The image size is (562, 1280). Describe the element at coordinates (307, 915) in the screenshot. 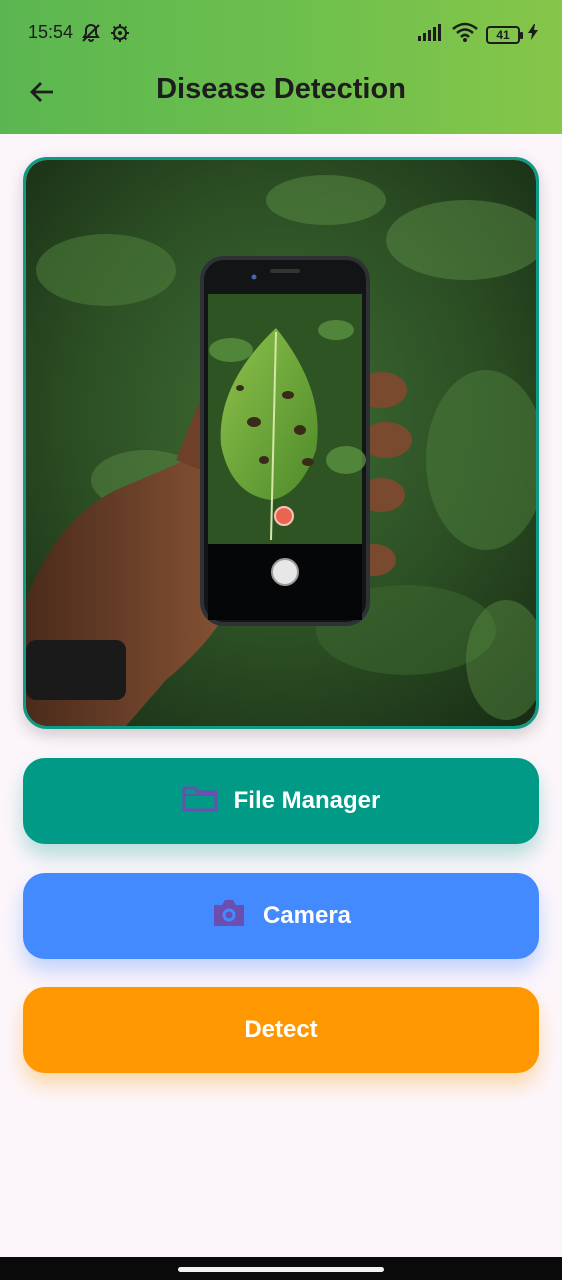

I see `camera-label: Camera` at that location.